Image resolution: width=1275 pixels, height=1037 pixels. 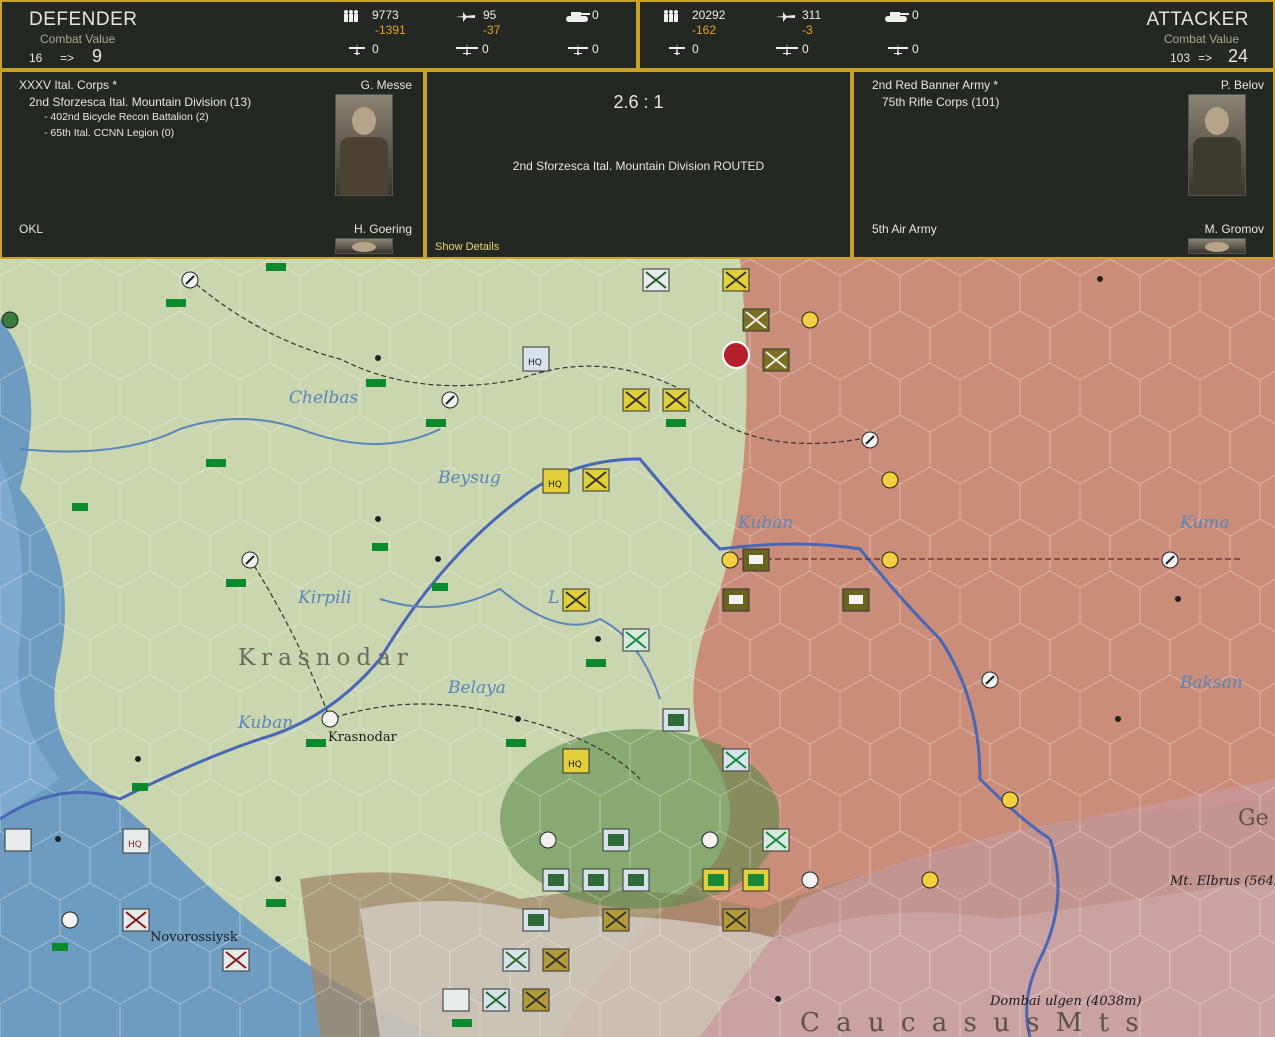 I want to click on show-details-link: Show Details, so click(x=467, y=247).